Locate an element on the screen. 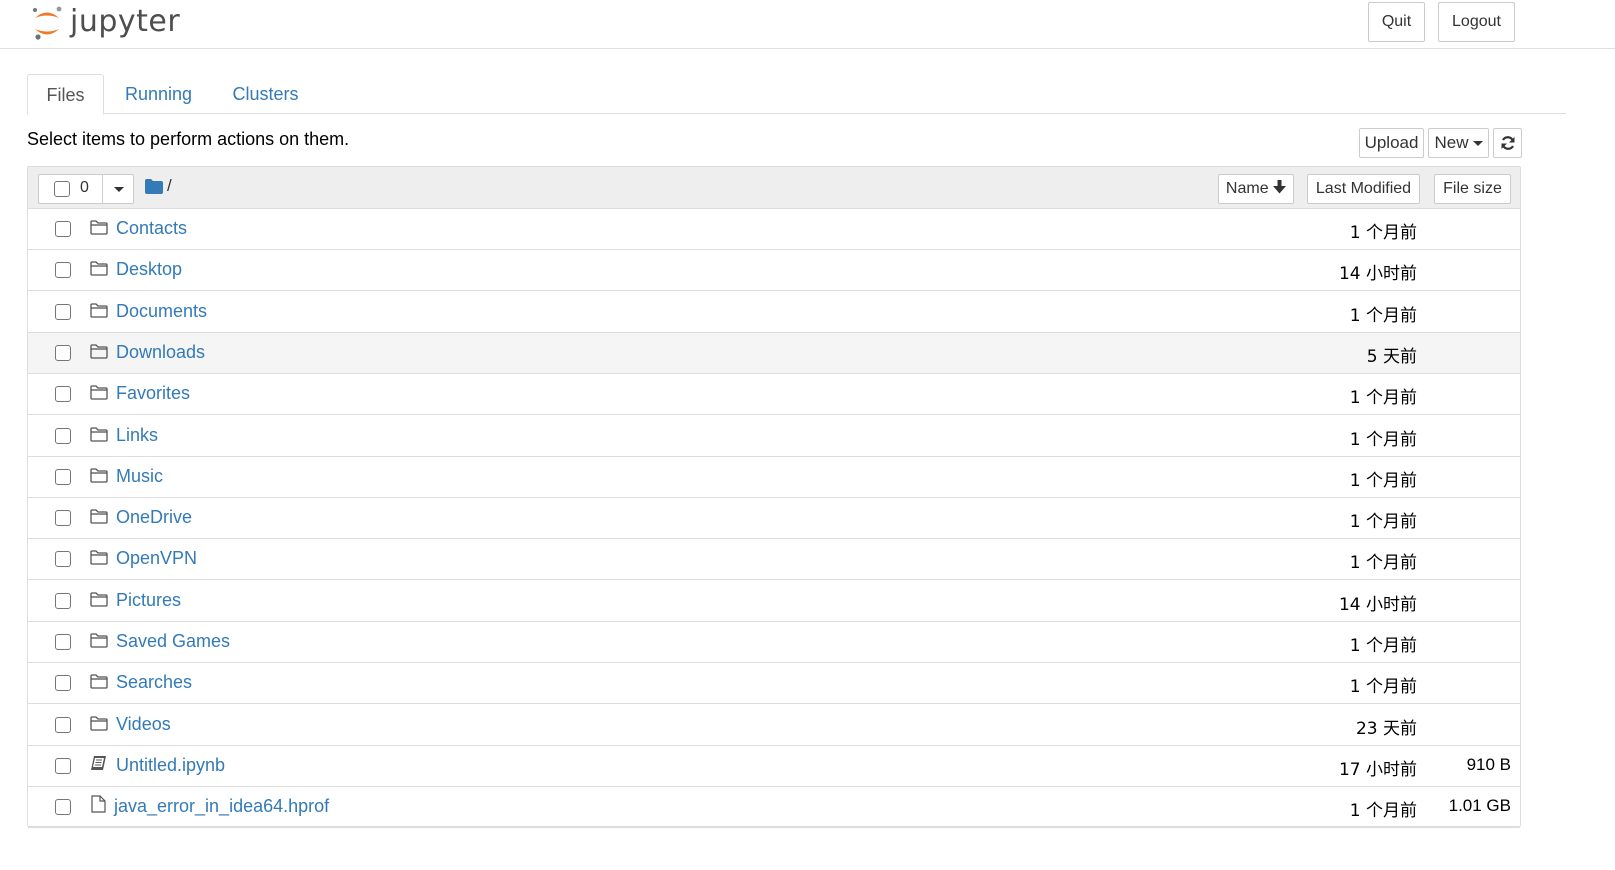  item-name-link: Pictures is located at coordinates (148, 600).